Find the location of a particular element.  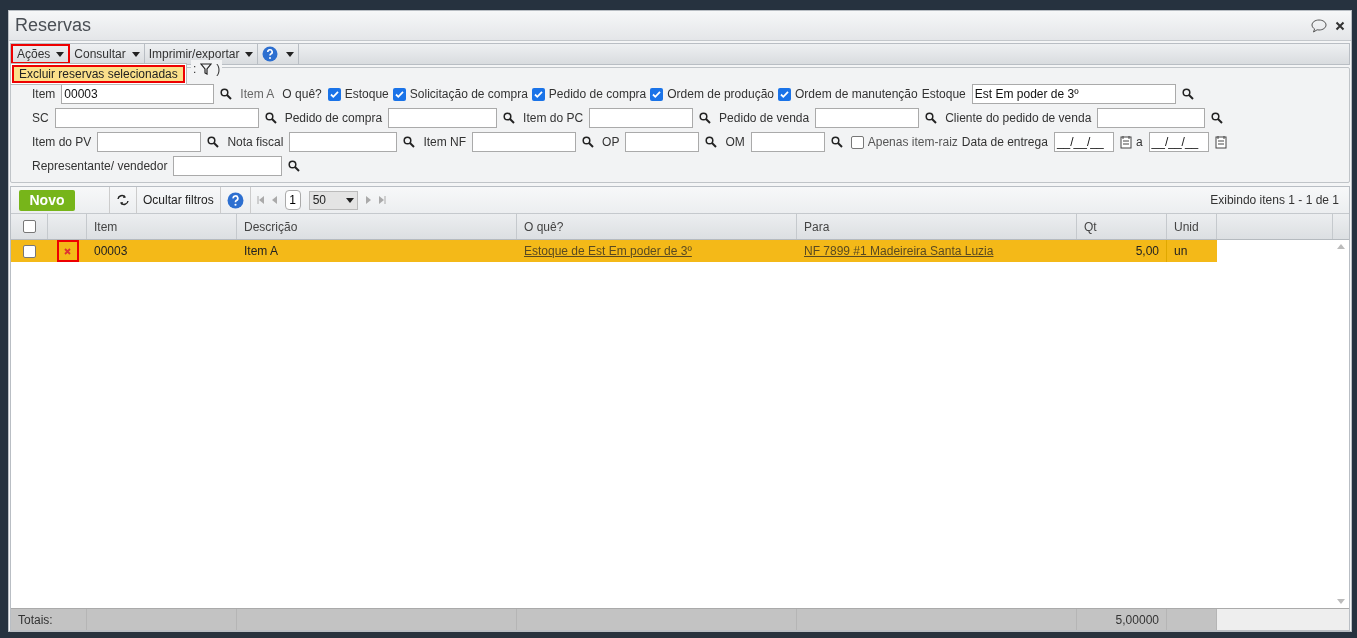

delete-button is located at coordinates (67, 251).